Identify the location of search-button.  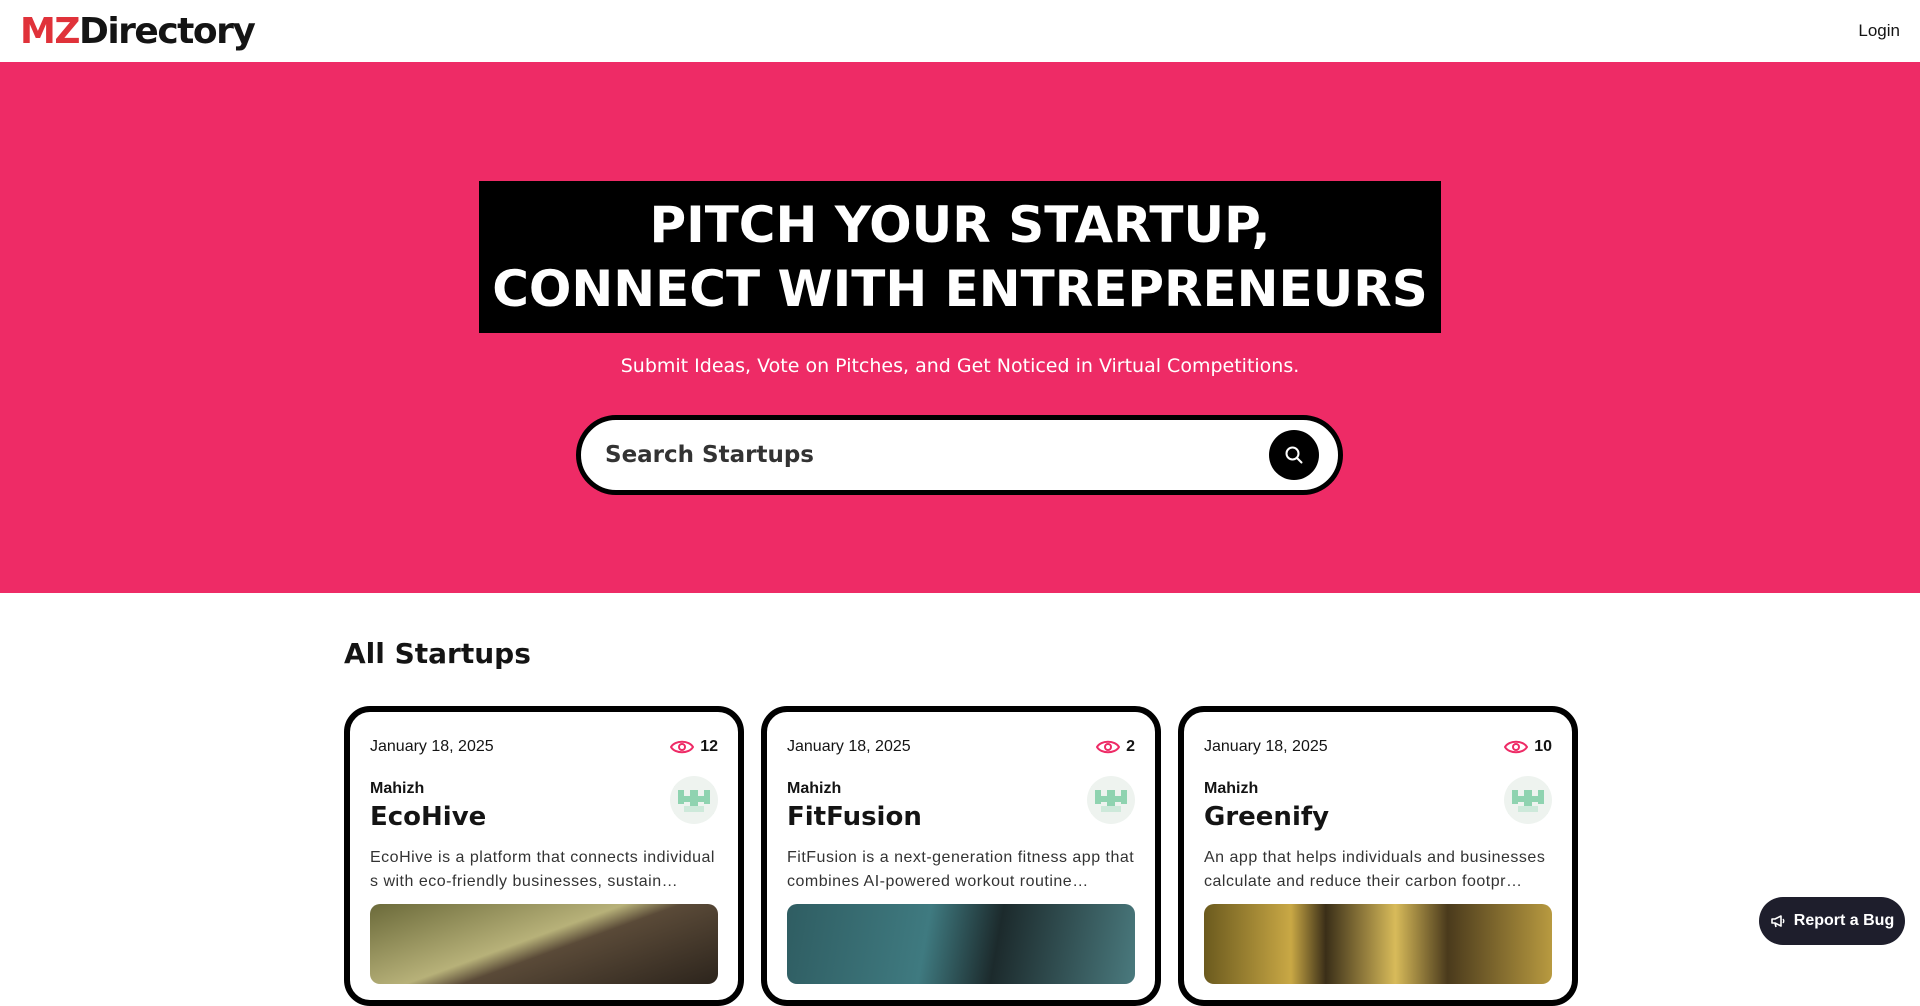
(1294, 455).